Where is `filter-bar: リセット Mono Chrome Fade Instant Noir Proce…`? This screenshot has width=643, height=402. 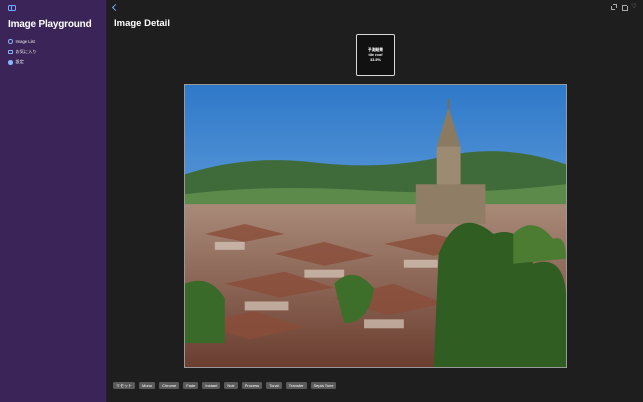
filter-bar: リセット Mono Chrome Fade Instant Noir Proce… is located at coordinates (225, 385).